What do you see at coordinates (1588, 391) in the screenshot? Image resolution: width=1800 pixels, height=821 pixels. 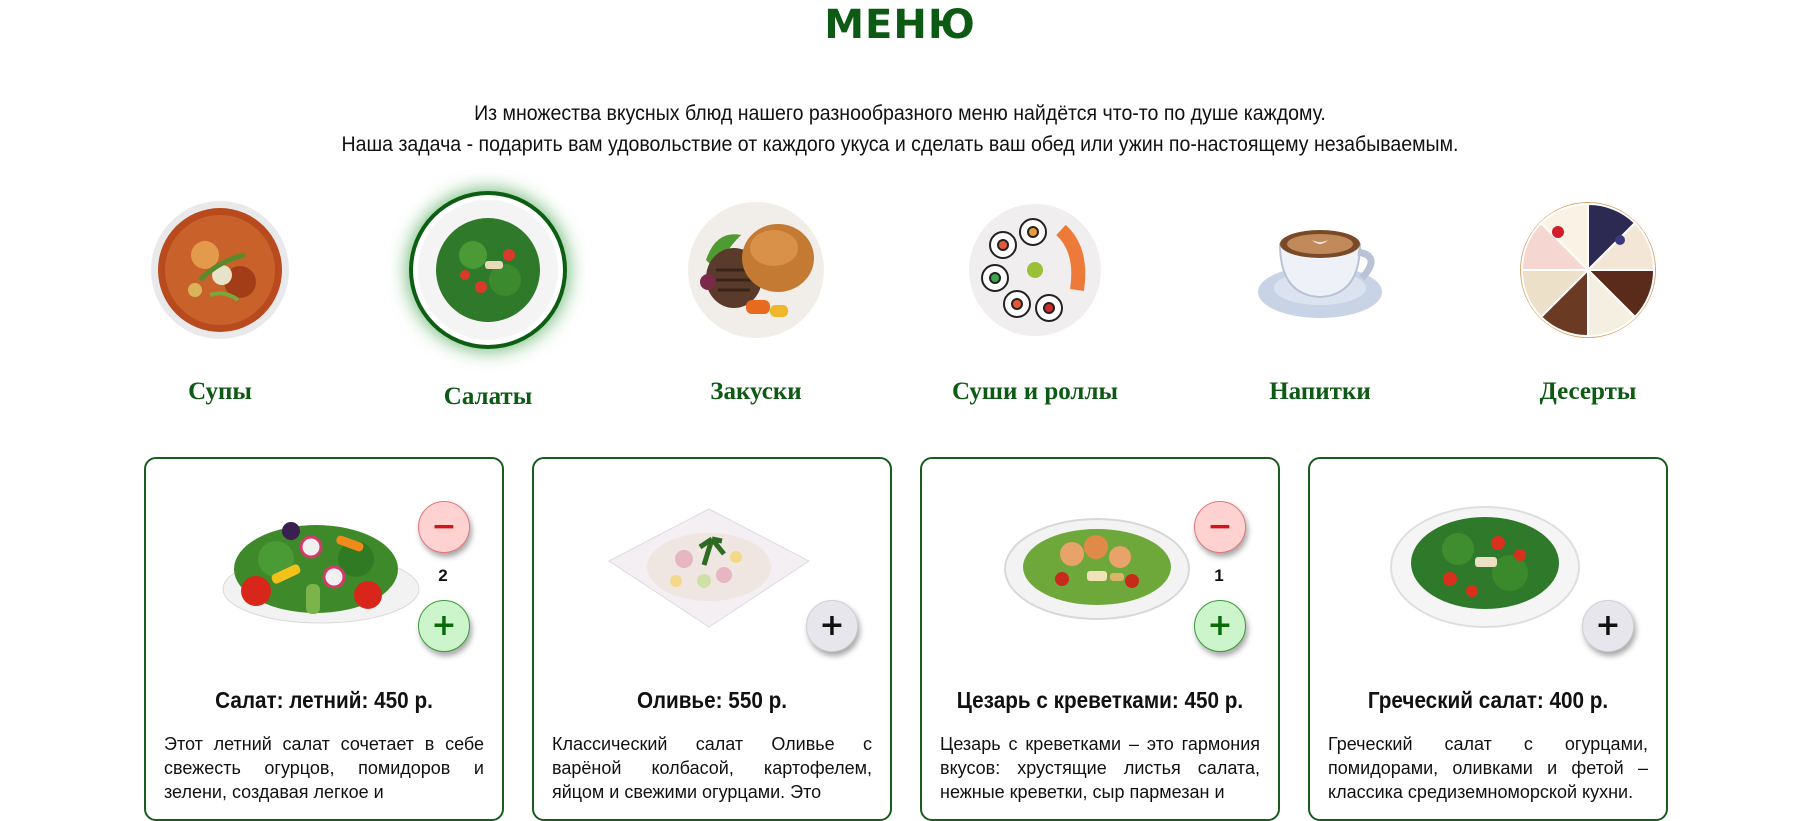 I see `category-label: Десерты` at bounding box center [1588, 391].